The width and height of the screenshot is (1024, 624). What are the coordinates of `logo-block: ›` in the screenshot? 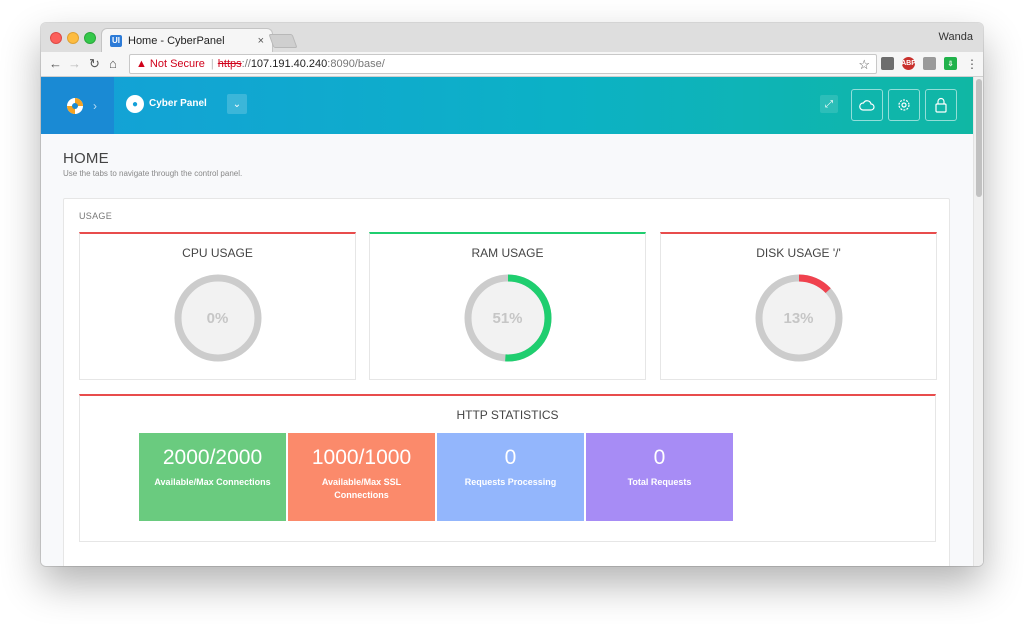 It's located at (77, 105).